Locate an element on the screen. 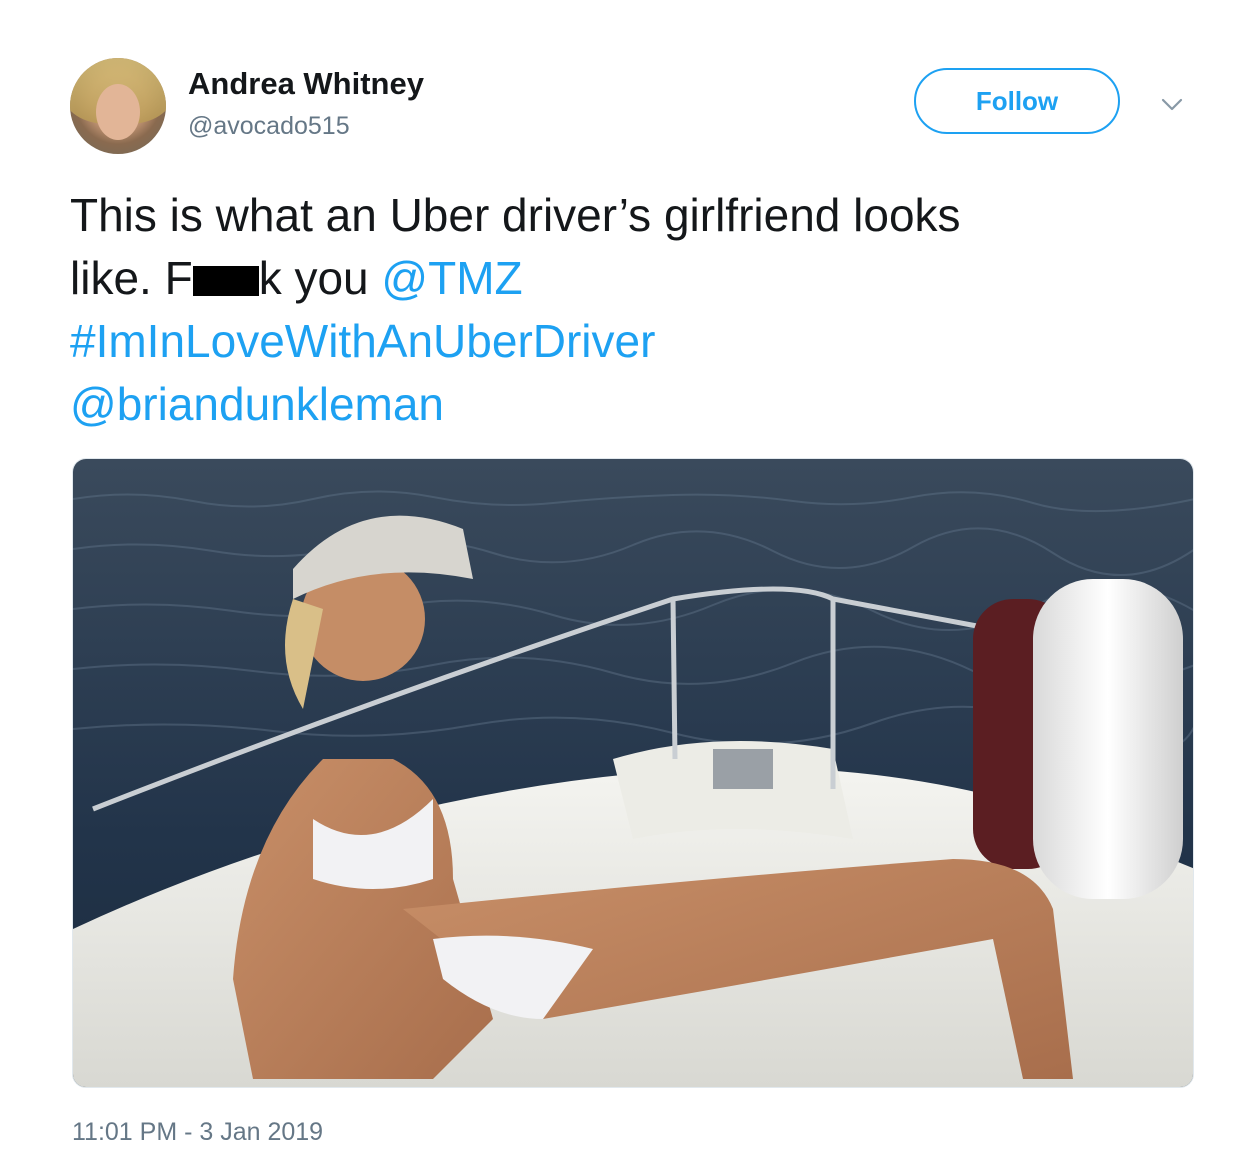 This screenshot has width=1260, height=1172. user-display-name: Andrea Whitney is located at coordinates (306, 84).